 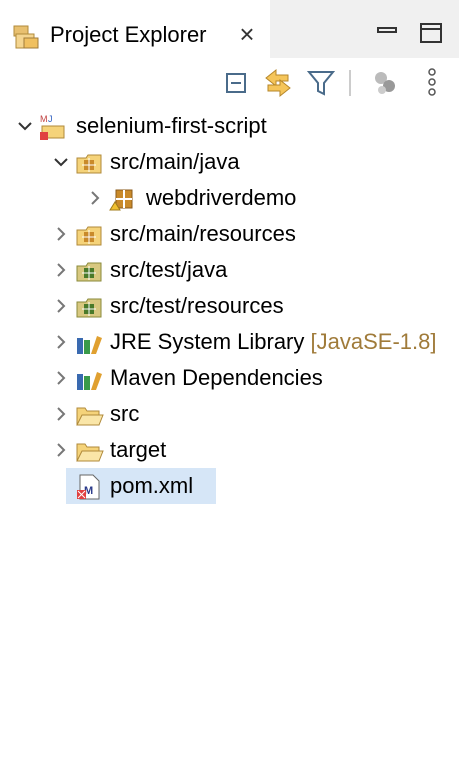 What do you see at coordinates (50, 119) in the screenshot?
I see `svg-text: J` at bounding box center [50, 119].